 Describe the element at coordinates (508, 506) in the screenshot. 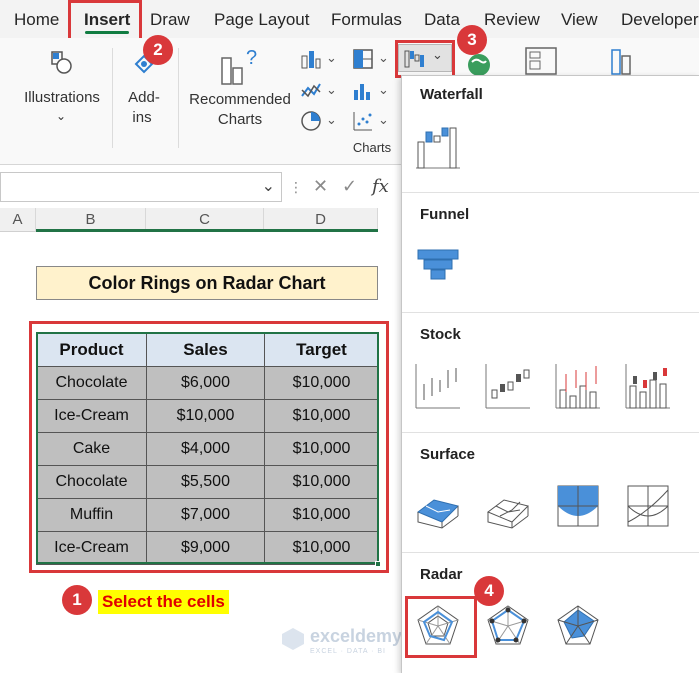

I see `wireframe-3d-surface-chart-option` at that location.